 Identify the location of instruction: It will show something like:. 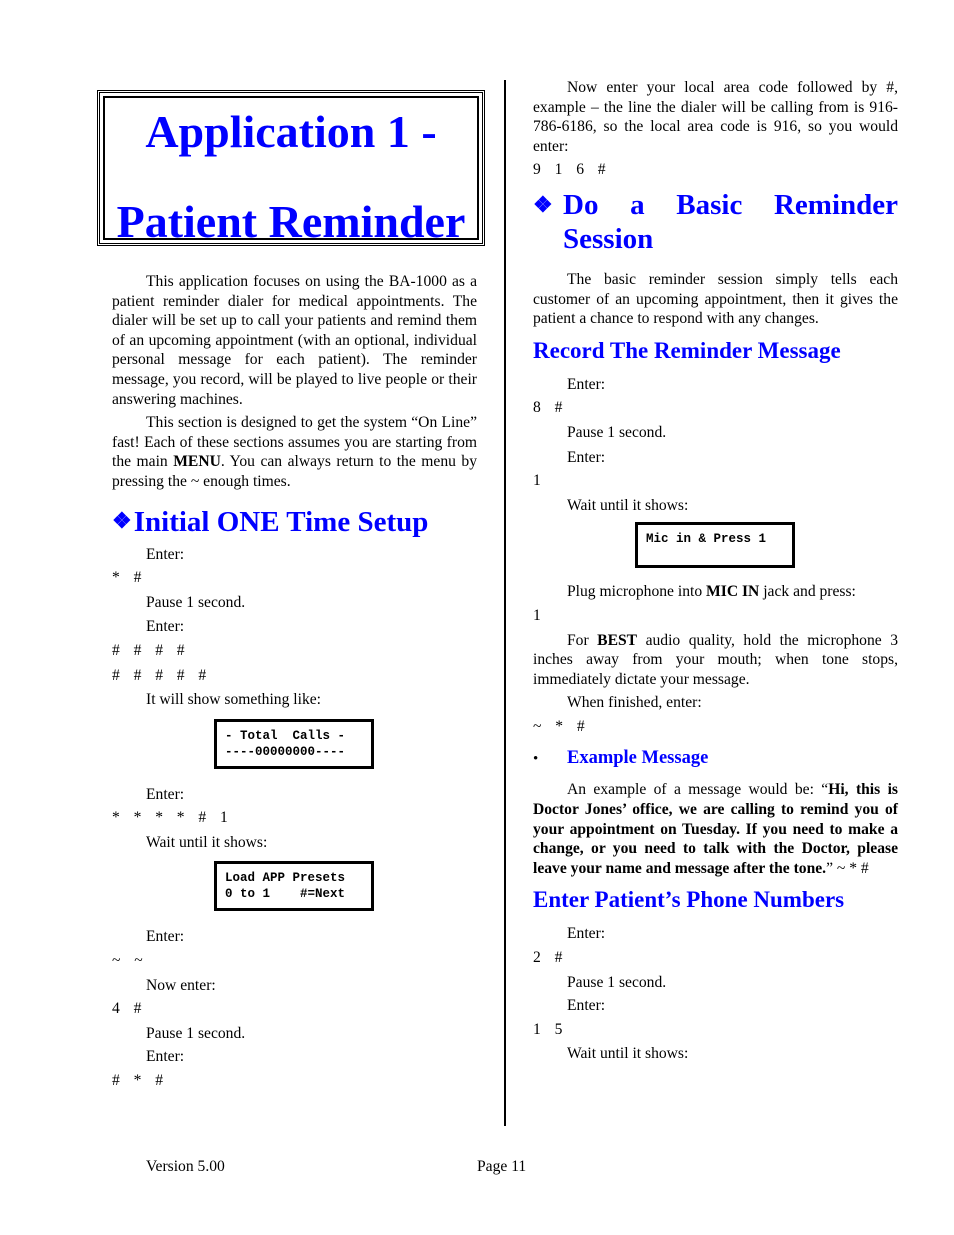
(233, 700).